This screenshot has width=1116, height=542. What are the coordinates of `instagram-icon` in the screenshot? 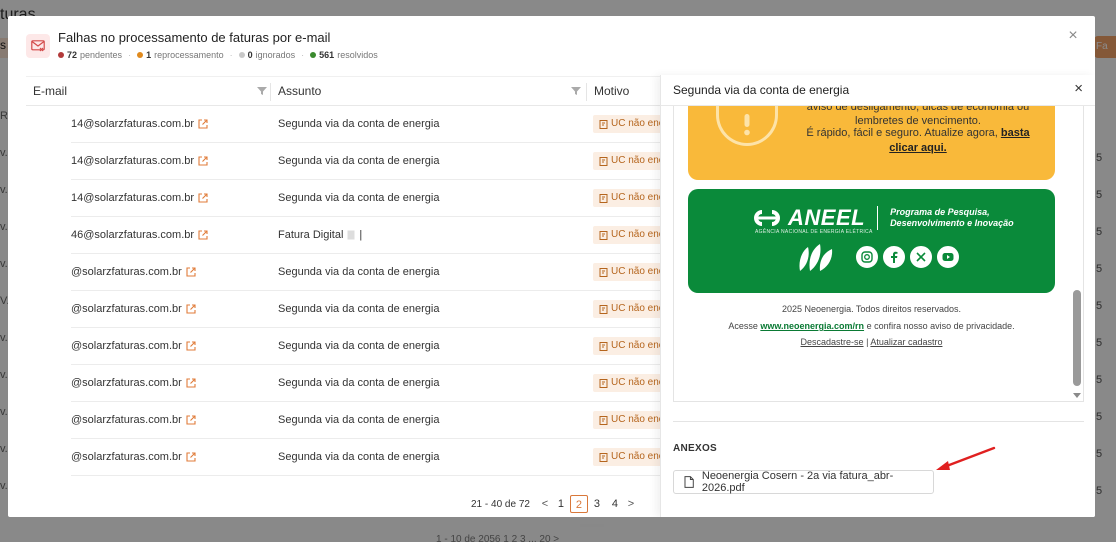 It's located at (867, 257).